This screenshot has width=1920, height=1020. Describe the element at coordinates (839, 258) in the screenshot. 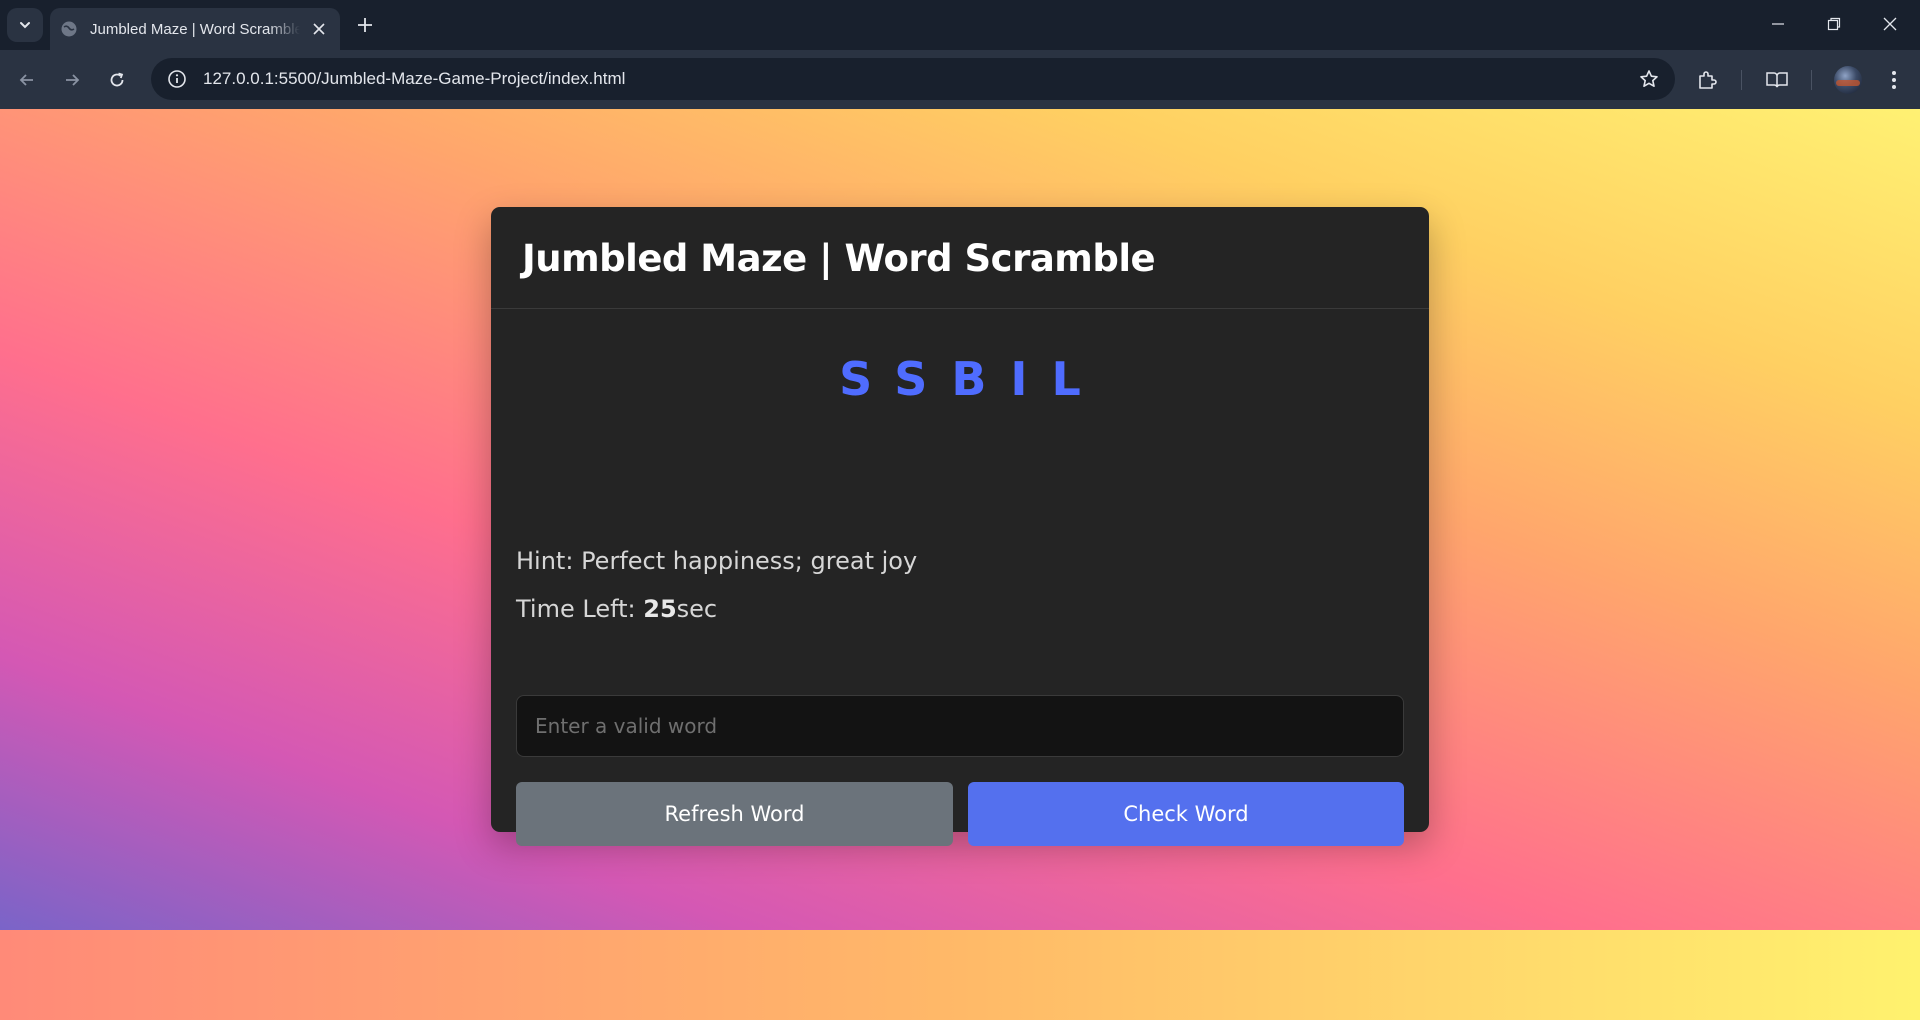

I see `game-title: Jumbled Maze | Word Scramble` at that location.